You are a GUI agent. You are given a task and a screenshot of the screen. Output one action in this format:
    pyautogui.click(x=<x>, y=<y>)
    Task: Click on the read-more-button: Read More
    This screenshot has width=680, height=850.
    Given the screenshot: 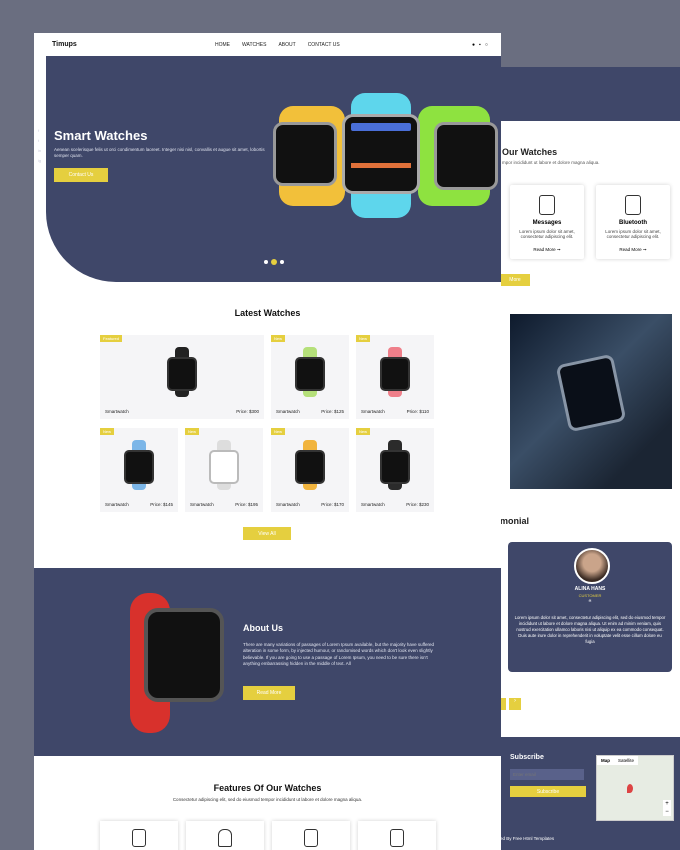 What is the action you would take?
    pyautogui.click(x=269, y=693)
    